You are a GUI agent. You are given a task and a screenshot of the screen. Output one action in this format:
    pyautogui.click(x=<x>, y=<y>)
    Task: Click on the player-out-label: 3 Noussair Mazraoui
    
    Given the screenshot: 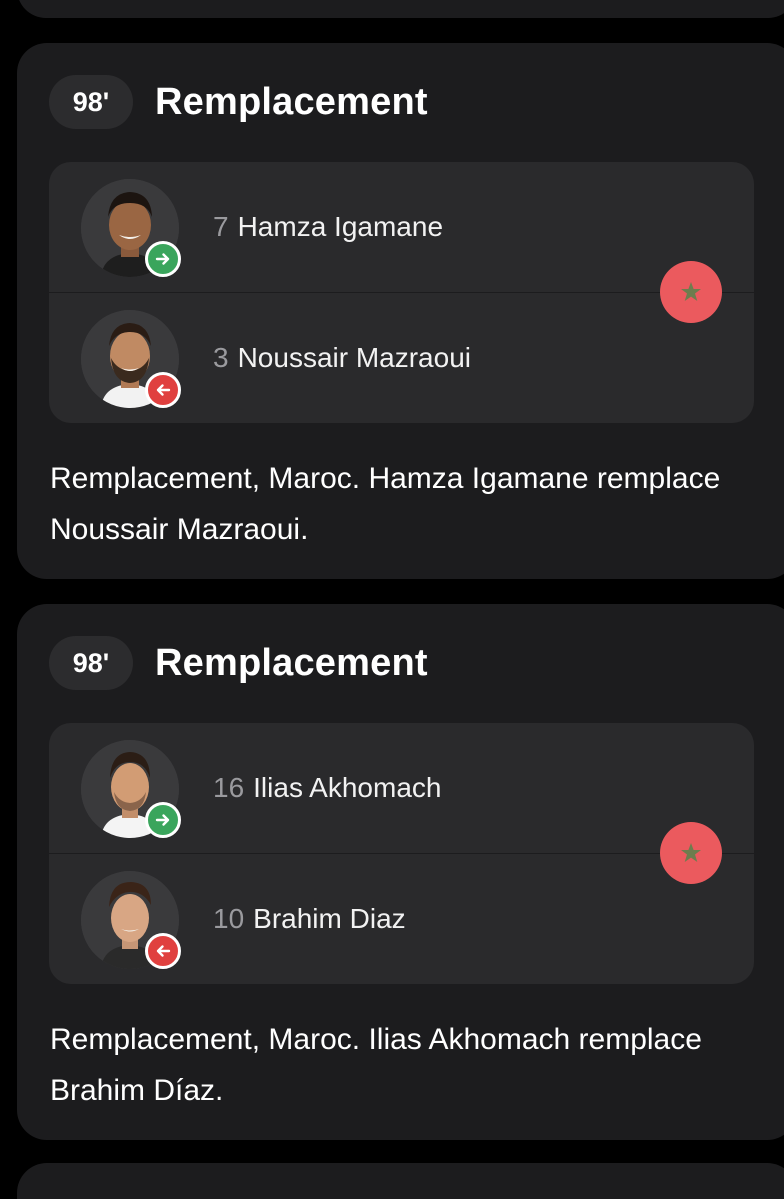 What is the action you would take?
    pyautogui.click(x=342, y=358)
    